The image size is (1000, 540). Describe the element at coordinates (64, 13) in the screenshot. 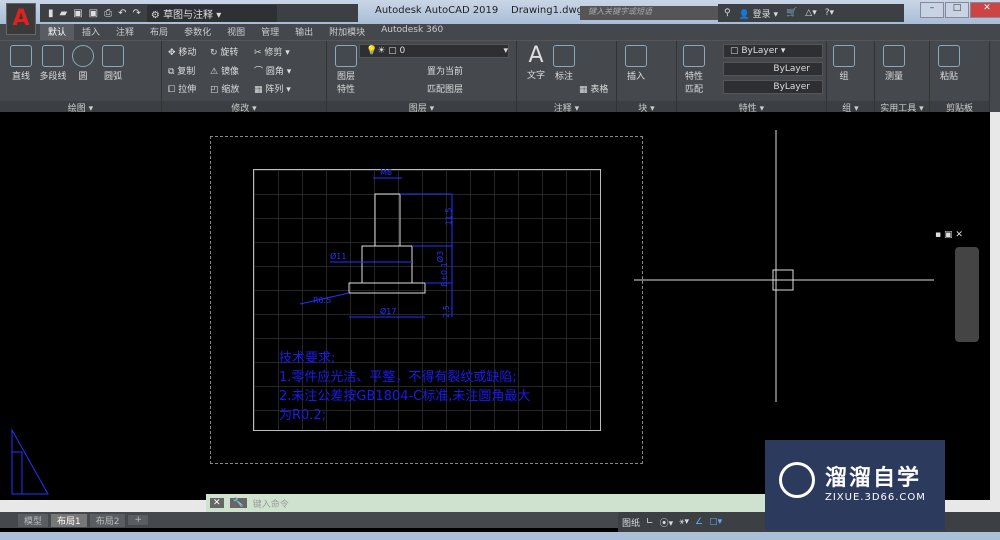

I see `open-icon: ▰` at that location.